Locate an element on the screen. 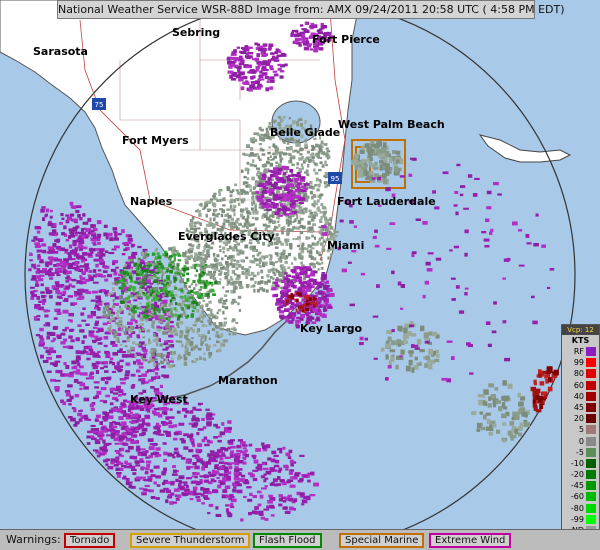 This screenshot has width=600, height=550. scale-label: -45 is located at coordinates (577, 486).